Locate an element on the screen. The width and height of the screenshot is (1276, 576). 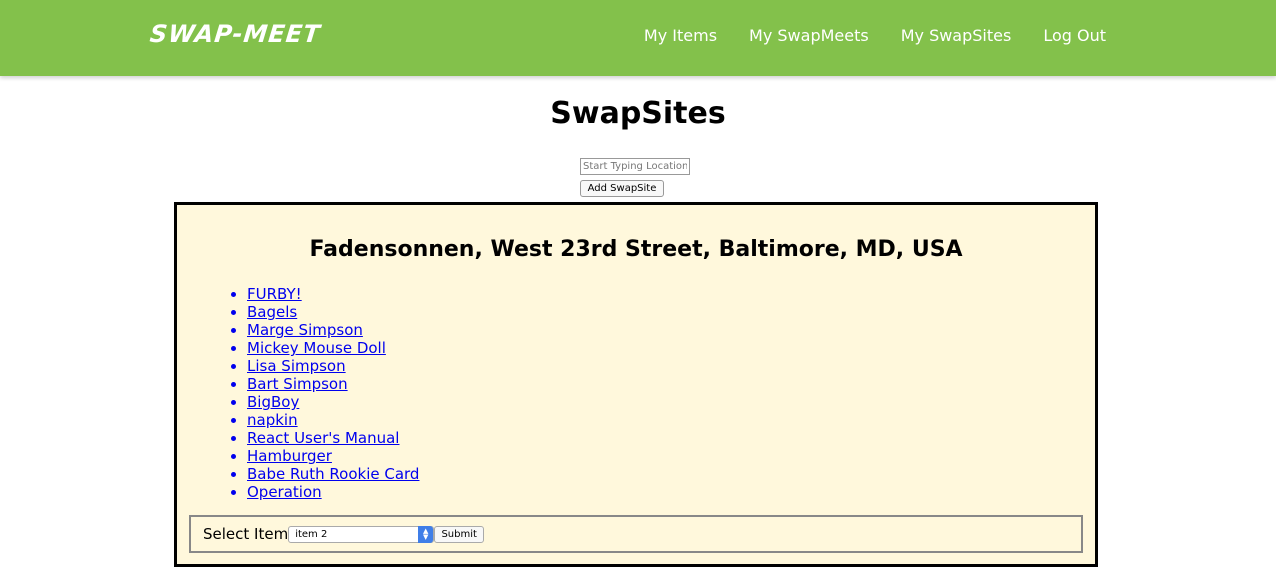
list-item: Lisa Simpson is located at coordinates (333, 366).